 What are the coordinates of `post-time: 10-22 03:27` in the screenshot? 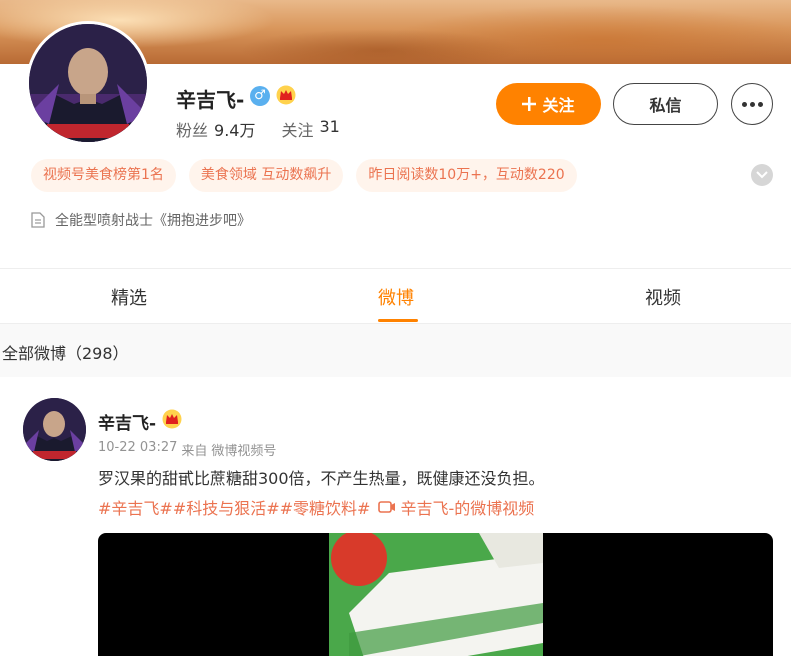 It's located at (137, 449).